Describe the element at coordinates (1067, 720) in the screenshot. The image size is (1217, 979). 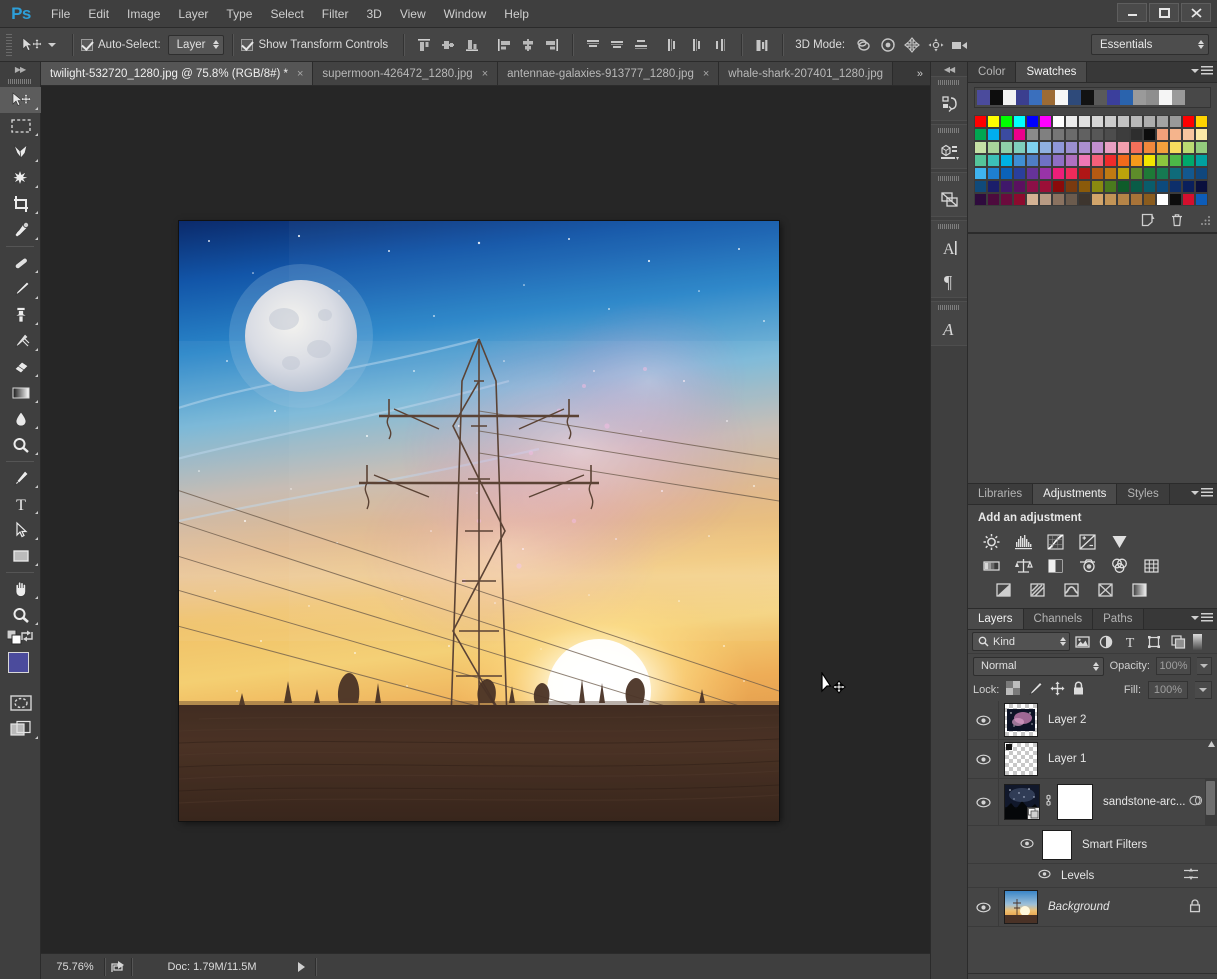
I see `layer-name: Layer 2` at that location.